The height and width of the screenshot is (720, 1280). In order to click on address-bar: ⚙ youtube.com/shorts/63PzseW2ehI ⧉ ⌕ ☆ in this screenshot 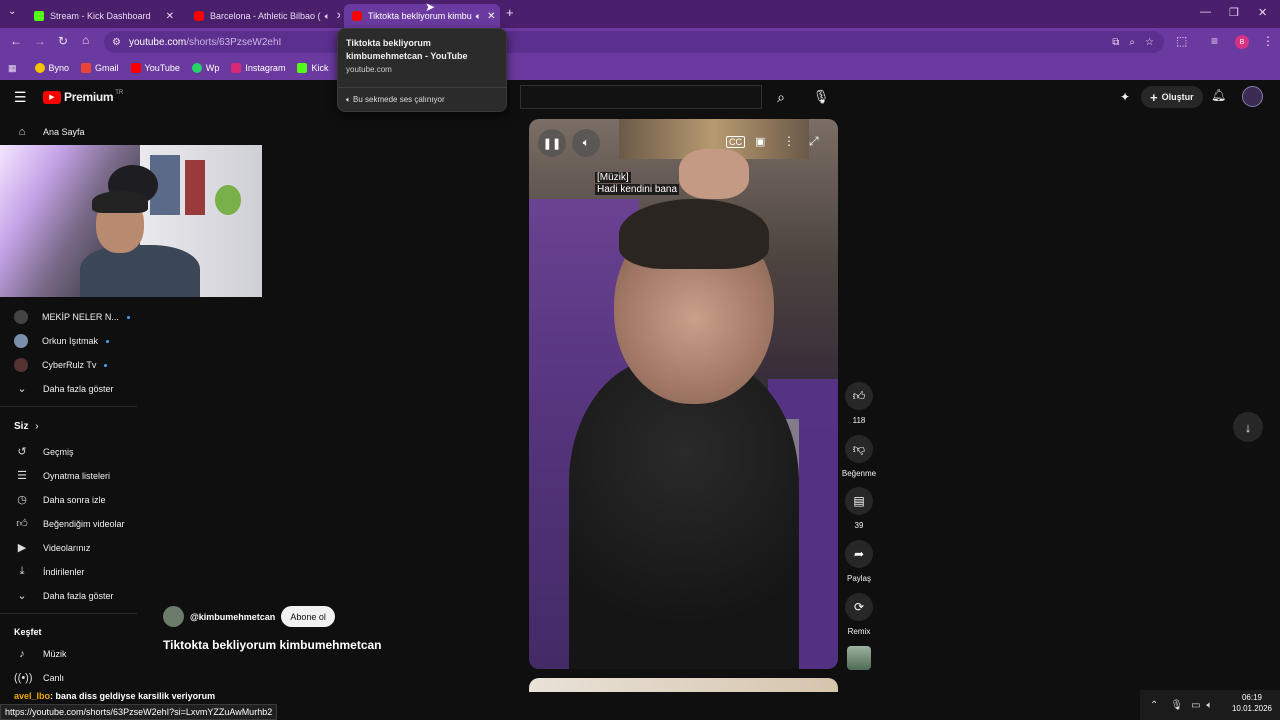, I will do `click(634, 42)`.